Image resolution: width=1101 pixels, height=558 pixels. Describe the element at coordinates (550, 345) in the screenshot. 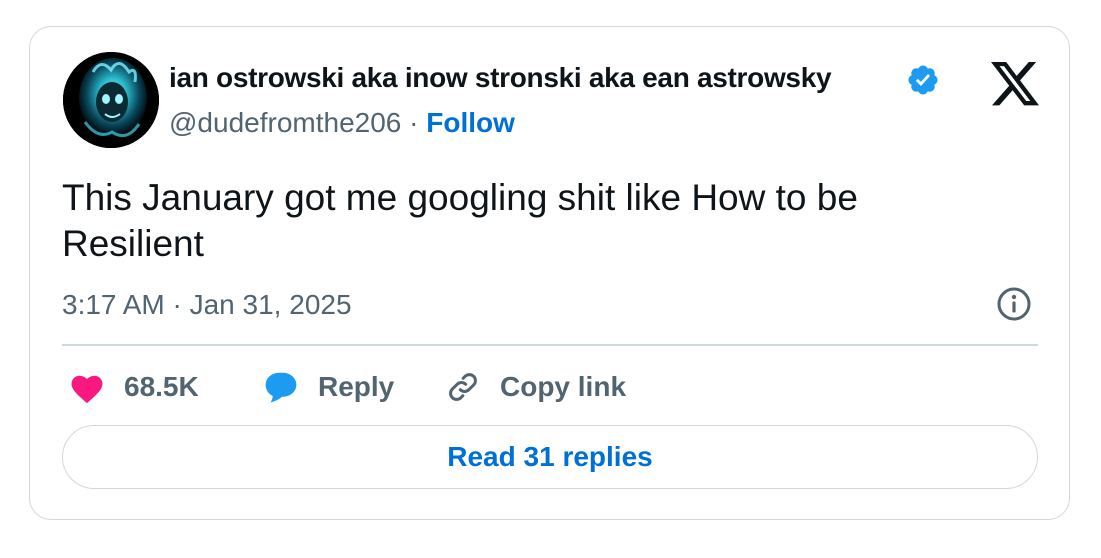

I see `divider` at that location.